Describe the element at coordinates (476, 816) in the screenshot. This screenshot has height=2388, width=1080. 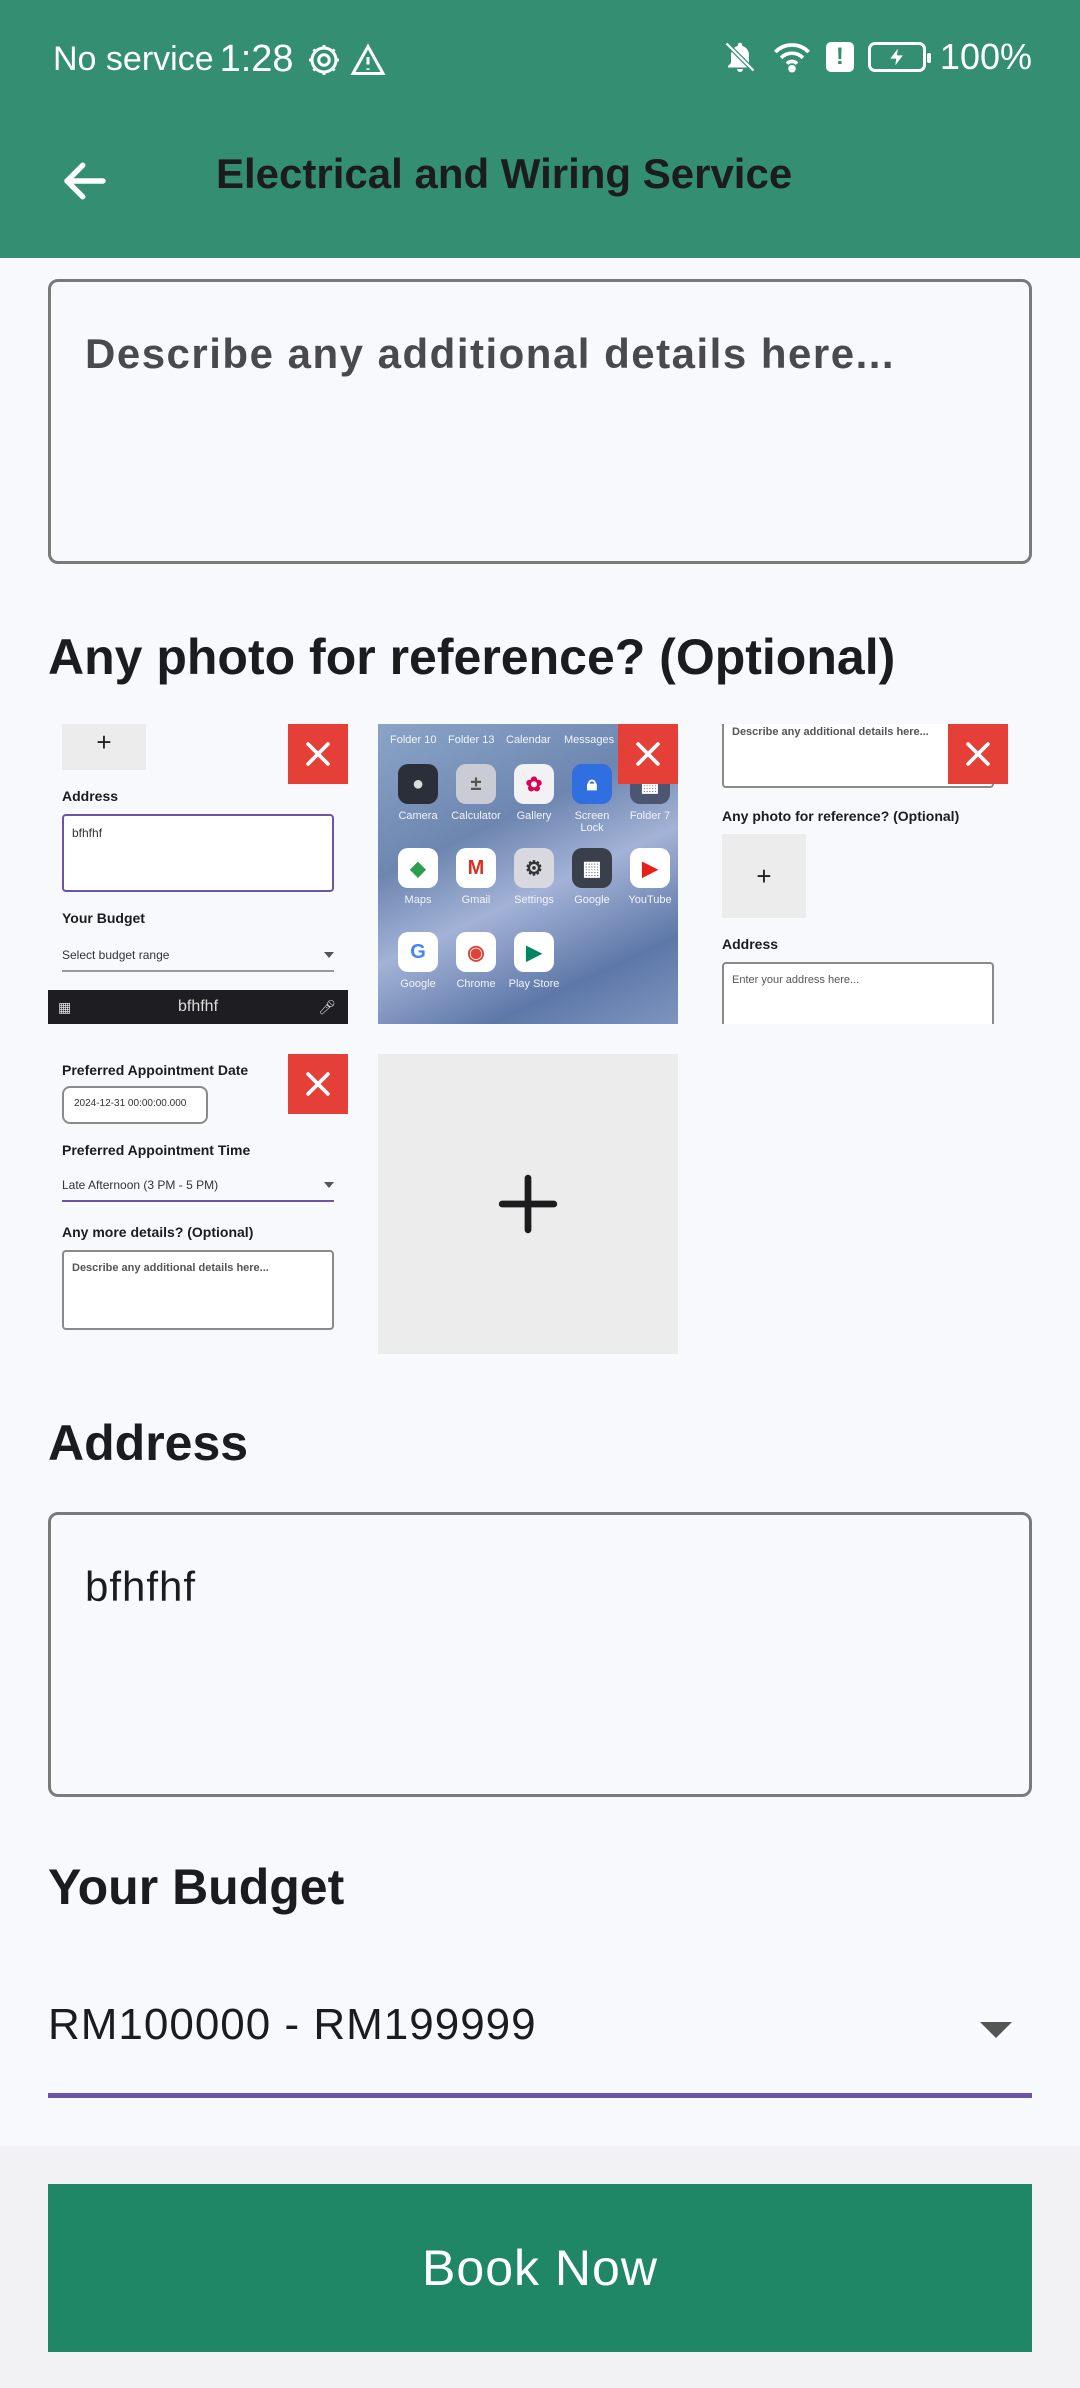
I see `mini-app-label: Calculator` at that location.